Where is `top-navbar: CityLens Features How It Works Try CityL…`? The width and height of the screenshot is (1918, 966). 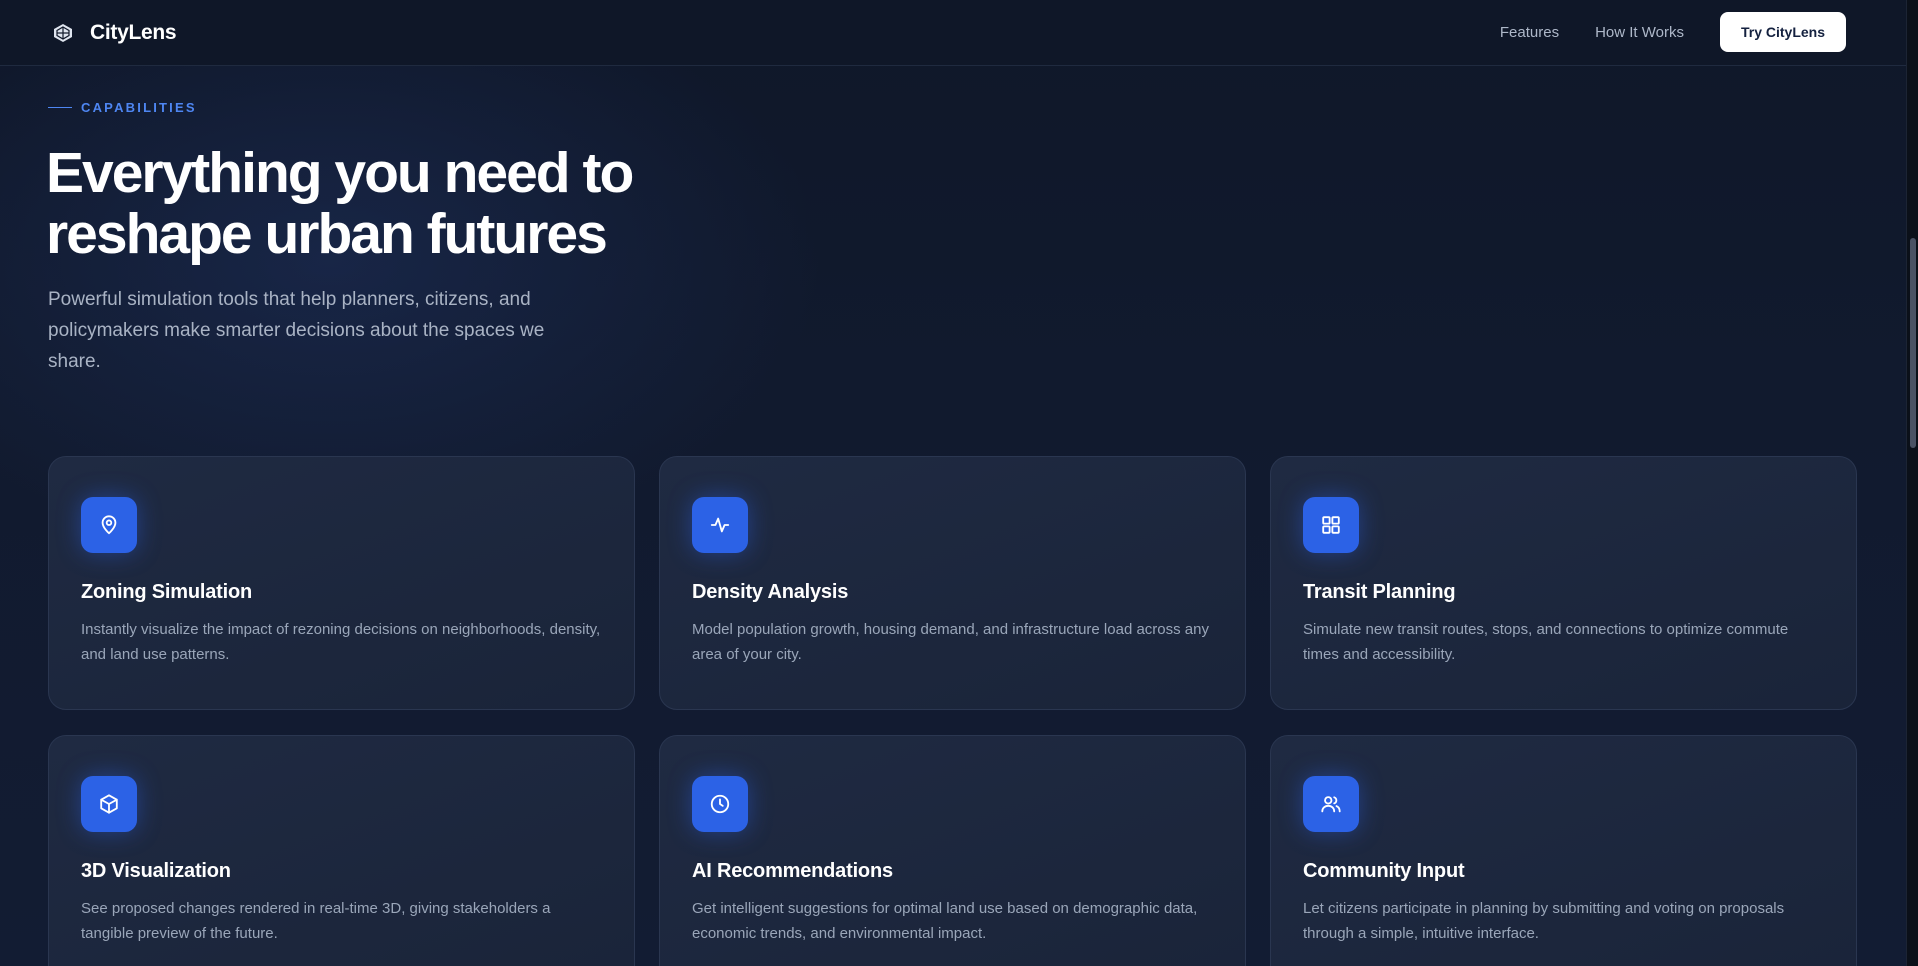 top-navbar: CityLens Features How It Works Try CityL… is located at coordinates (953, 33).